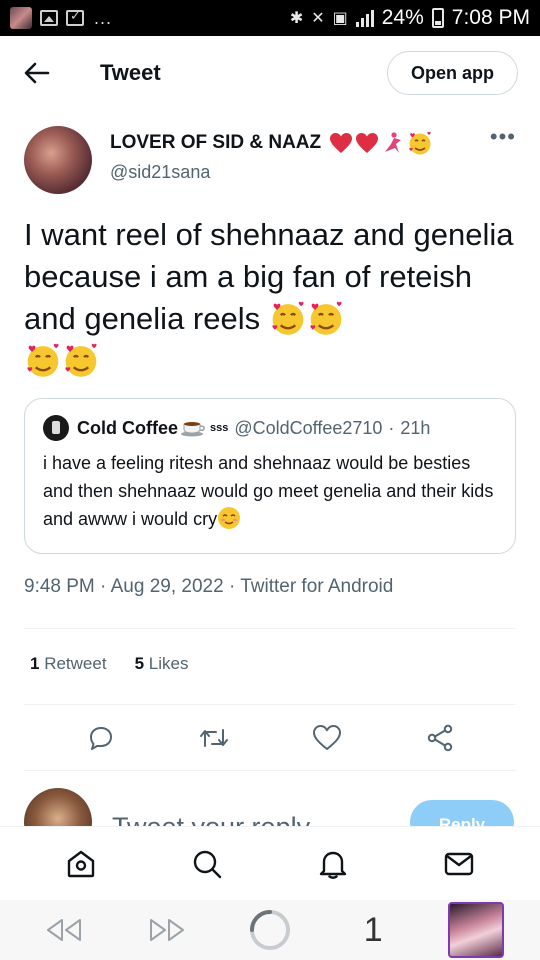  I want to click on like-action-button, so click(327, 738).